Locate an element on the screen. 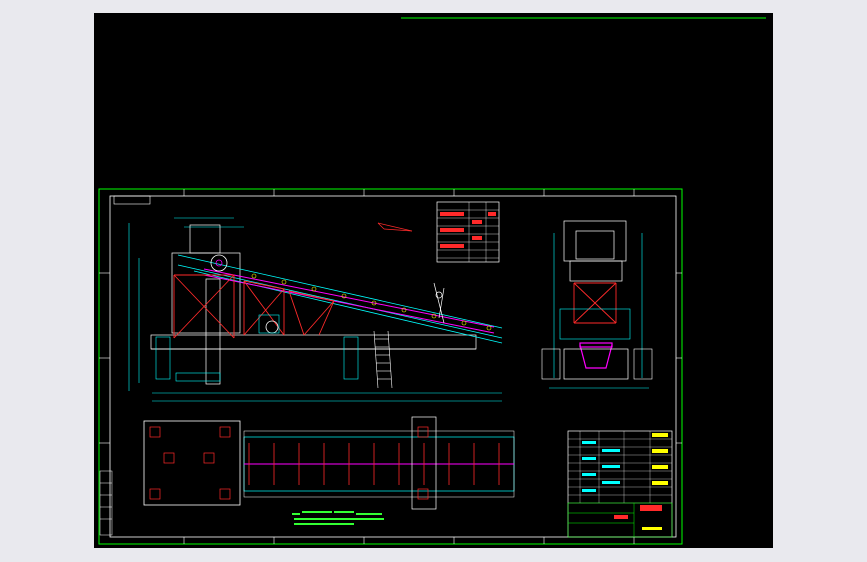 The width and height of the screenshot is (867, 562). parameter-table is located at coordinates (468, 232).